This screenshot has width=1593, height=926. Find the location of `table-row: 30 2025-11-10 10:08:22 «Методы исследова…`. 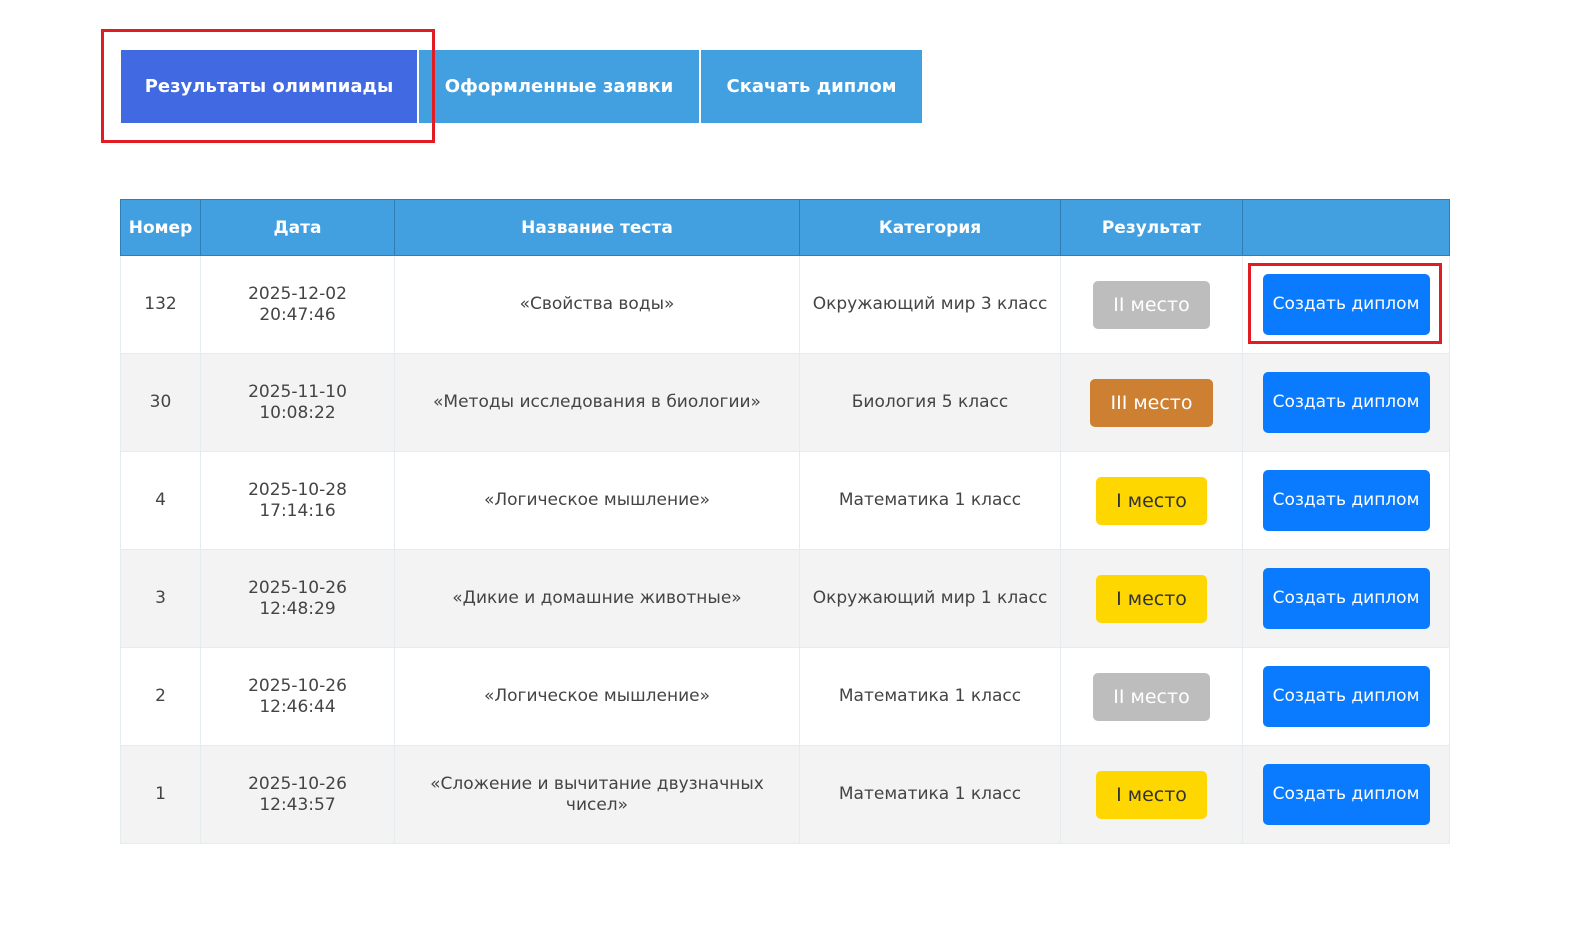

table-row: 30 2025-11-10 10:08:22 «Методы исследова… is located at coordinates (785, 402).